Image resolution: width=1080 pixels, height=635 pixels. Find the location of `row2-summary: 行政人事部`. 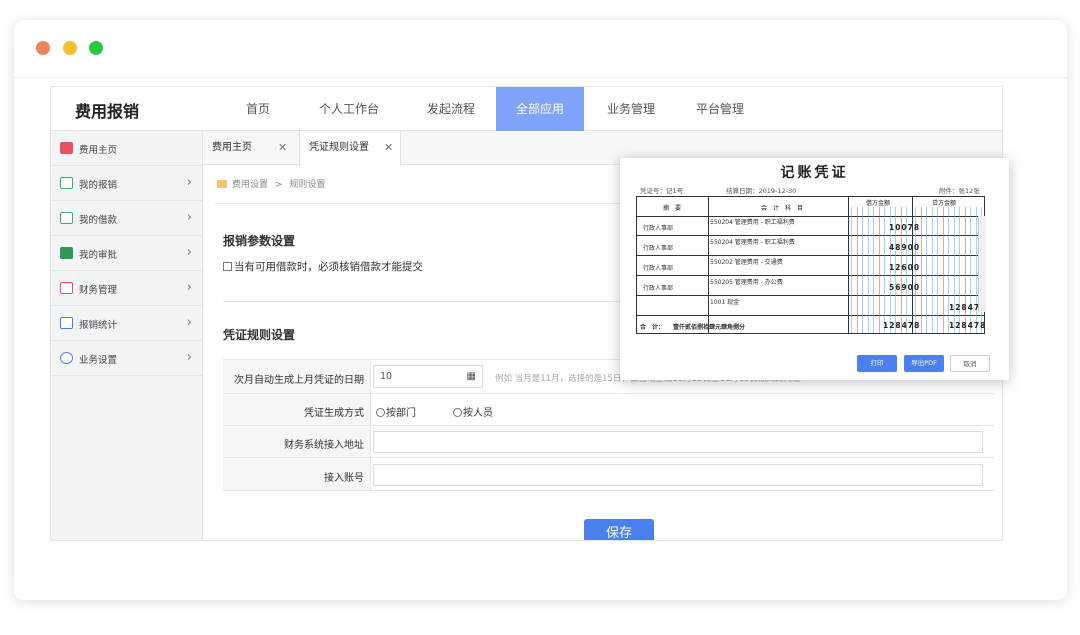

row2-summary: 行政人事部 is located at coordinates (658, 248).